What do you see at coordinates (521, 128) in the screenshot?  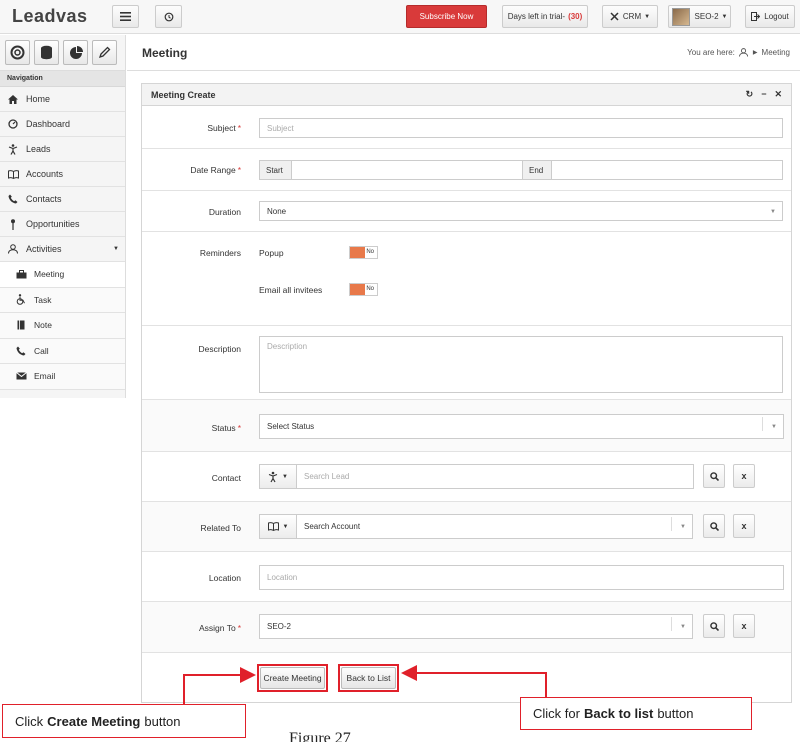 I see `subject-input: Subject` at bounding box center [521, 128].